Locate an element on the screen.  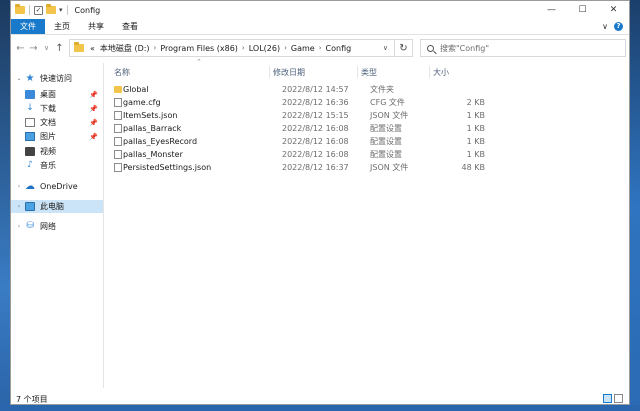
maximize-button: ☐ is located at coordinates (582, 10).